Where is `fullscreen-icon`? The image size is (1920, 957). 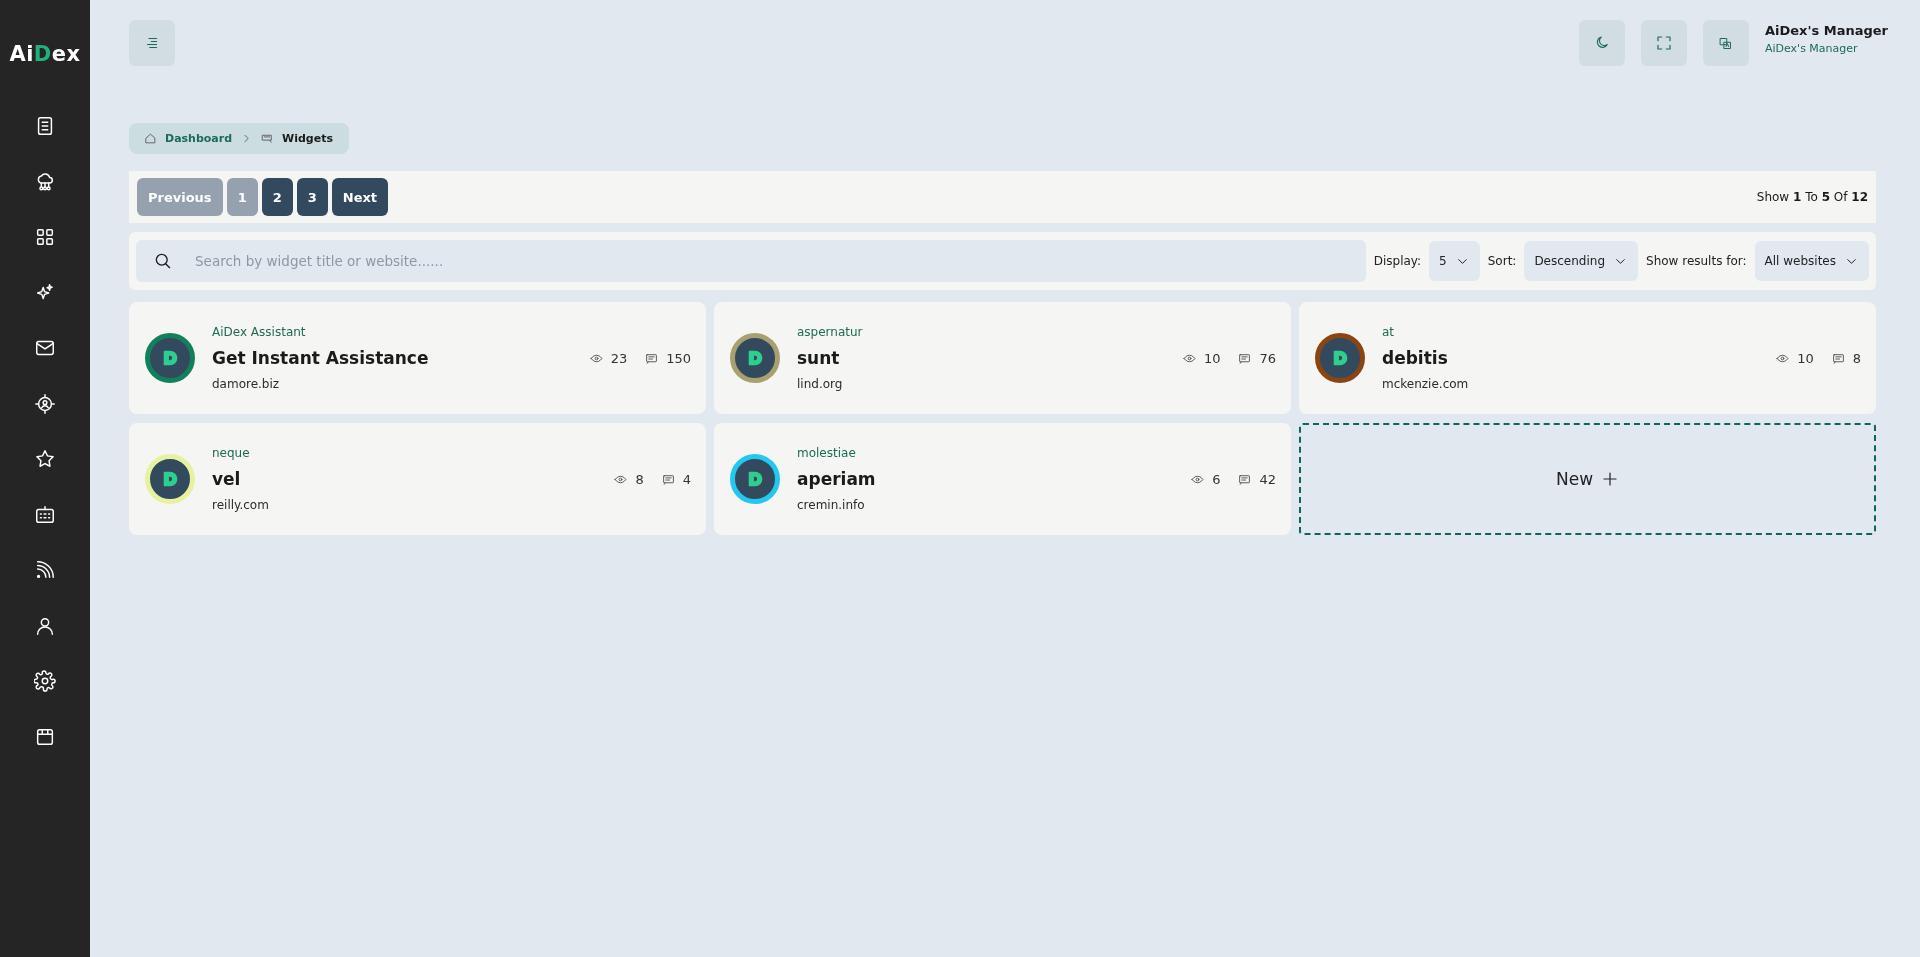 fullscreen-icon is located at coordinates (1663, 43).